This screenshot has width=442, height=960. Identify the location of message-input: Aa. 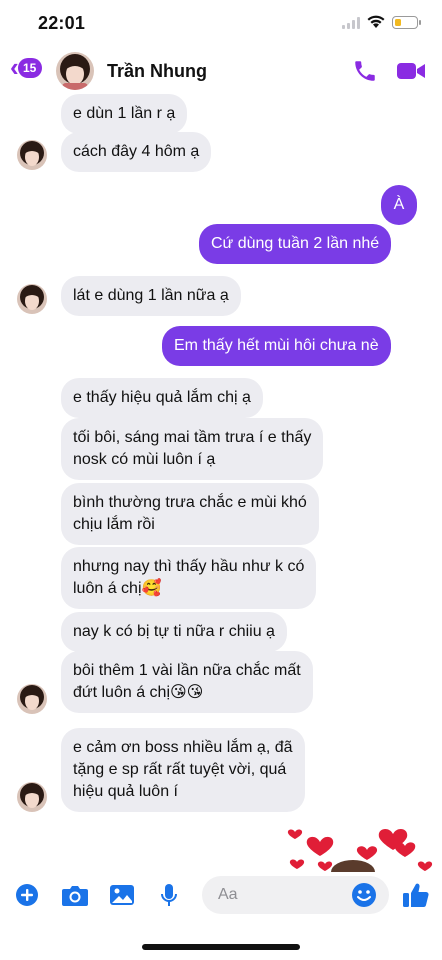
(295, 895).